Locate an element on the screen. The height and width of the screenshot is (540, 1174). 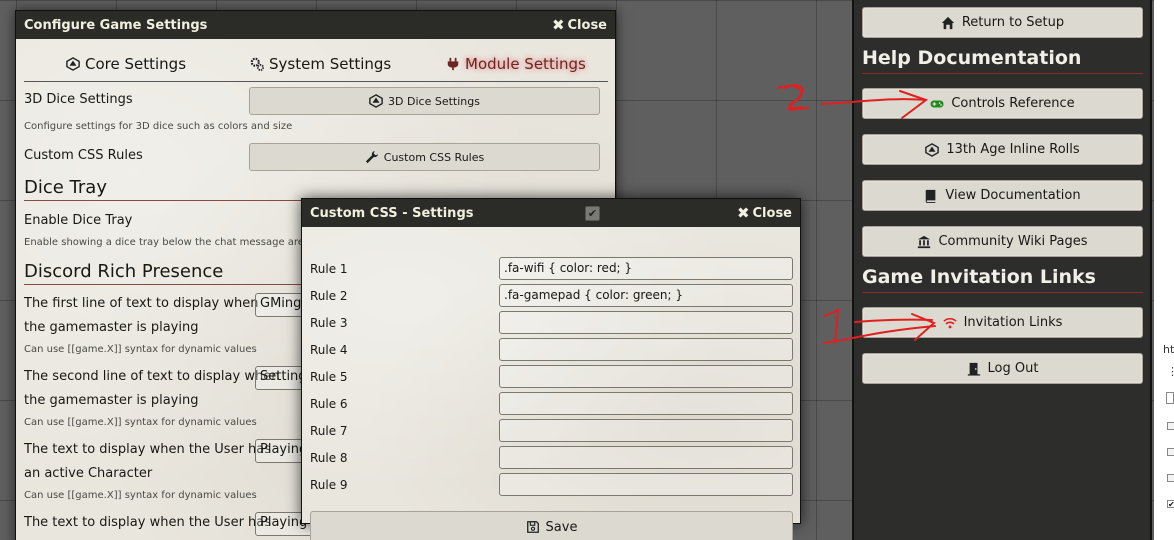
game-invitation-links-heading: Game Invitation Links is located at coordinates (1002, 279).